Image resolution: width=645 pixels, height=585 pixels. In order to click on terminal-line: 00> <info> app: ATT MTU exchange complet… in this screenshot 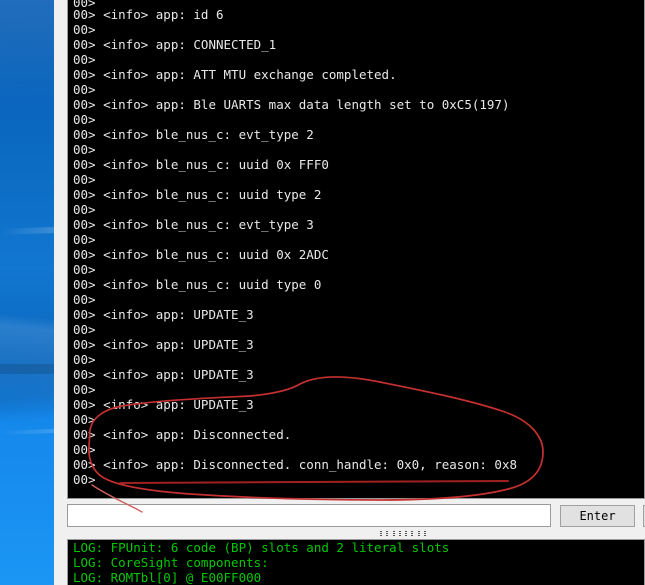, I will do `click(235, 74)`.